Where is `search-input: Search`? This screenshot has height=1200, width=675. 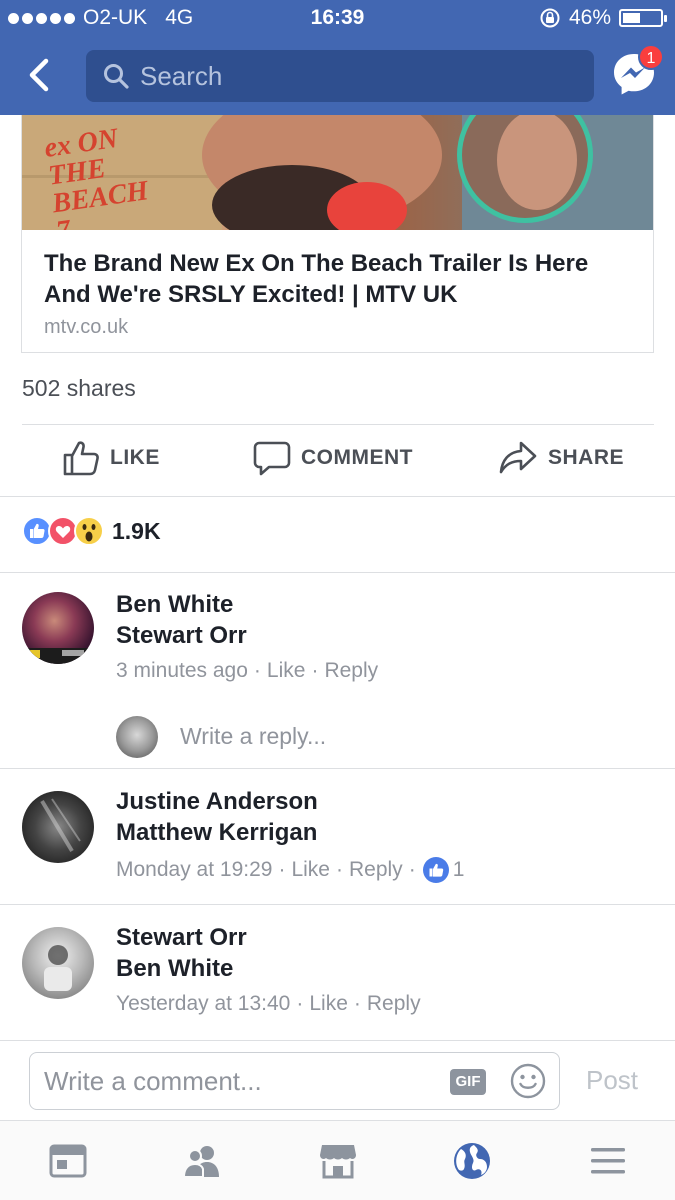 search-input: Search is located at coordinates (340, 76).